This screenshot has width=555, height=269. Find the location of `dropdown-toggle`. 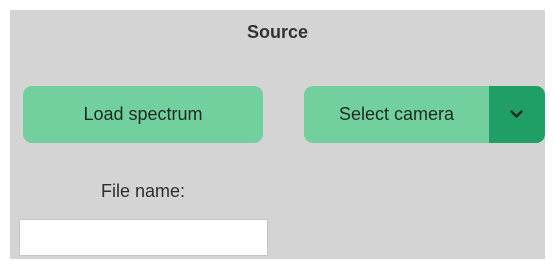

dropdown-toggle is located at coordinates (517, 114).